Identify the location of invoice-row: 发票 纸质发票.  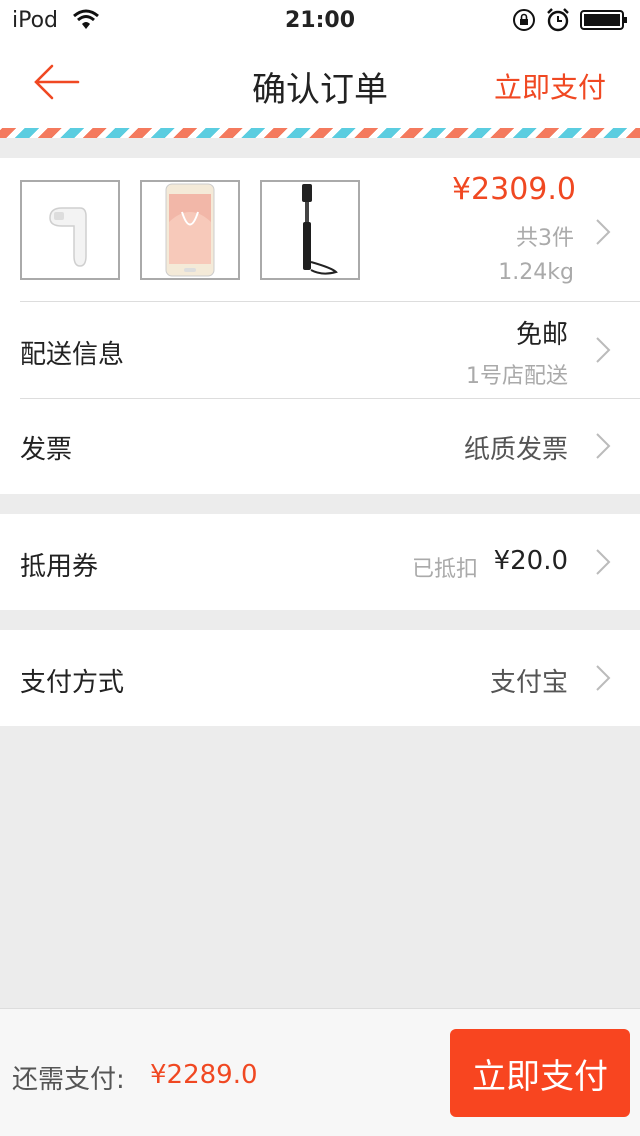
(320, 446).